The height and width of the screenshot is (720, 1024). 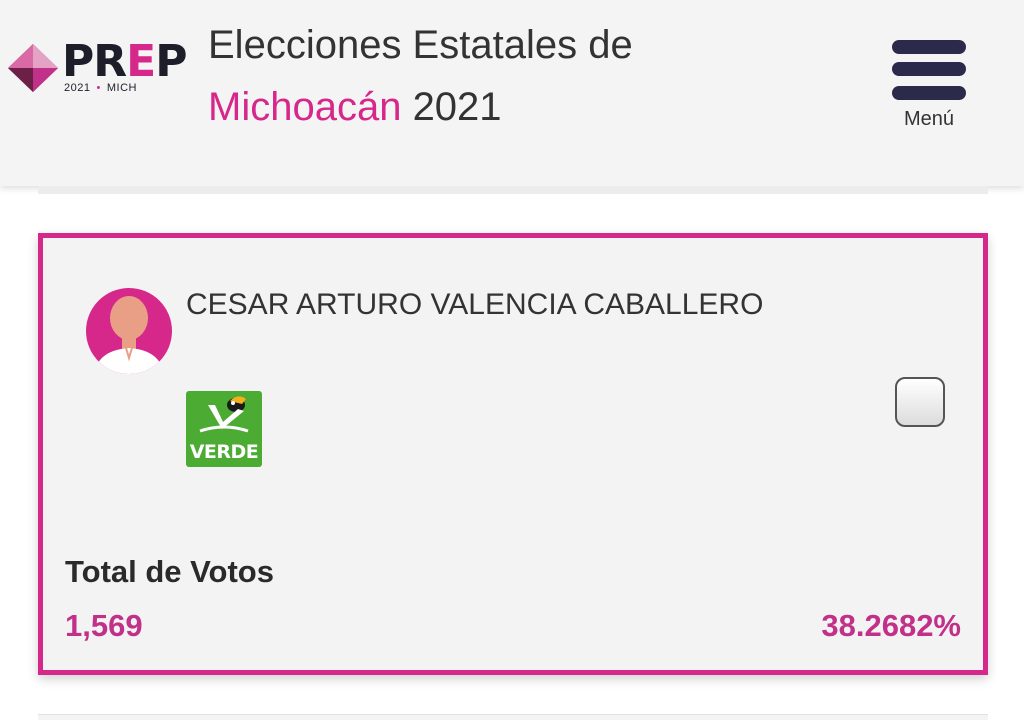 I want to click on title-line-2: Michoacán 2021, so click(x=420, y=107).